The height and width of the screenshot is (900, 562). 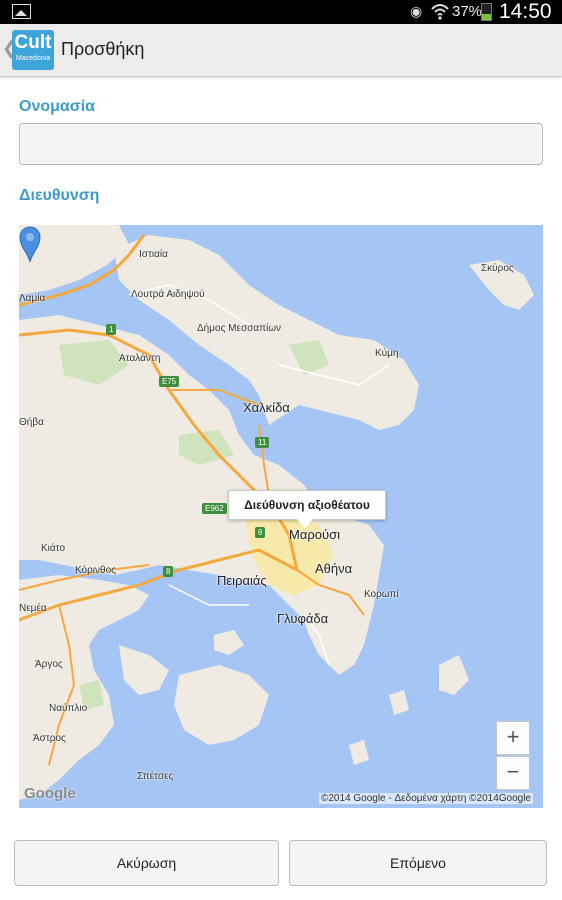 I want to click on map-label-marousi: Μαρούσι, so click(x=314, y=534).